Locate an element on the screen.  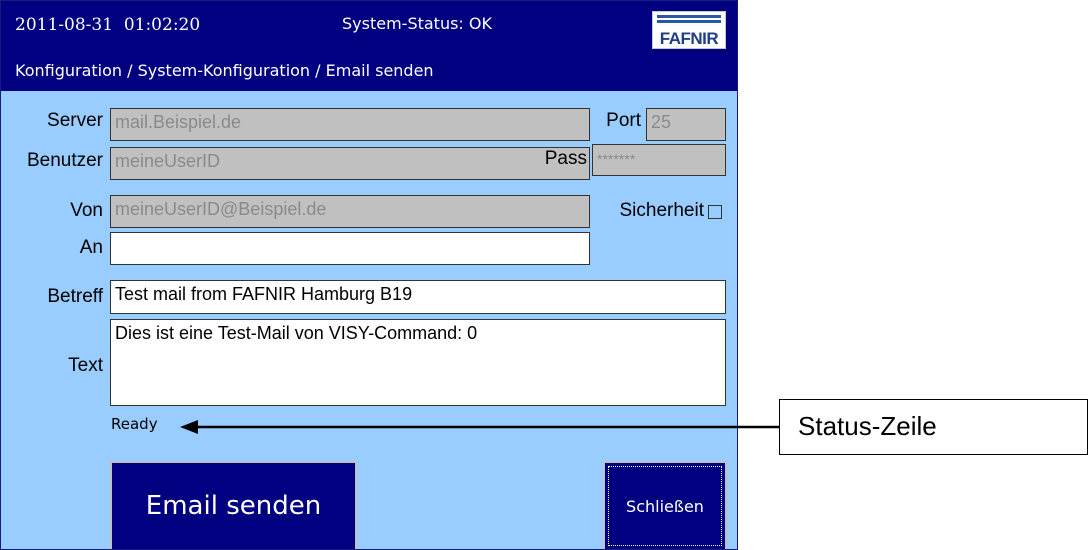
status-zeile-callout: Status-Zeile is located at coordinates (933, 427).